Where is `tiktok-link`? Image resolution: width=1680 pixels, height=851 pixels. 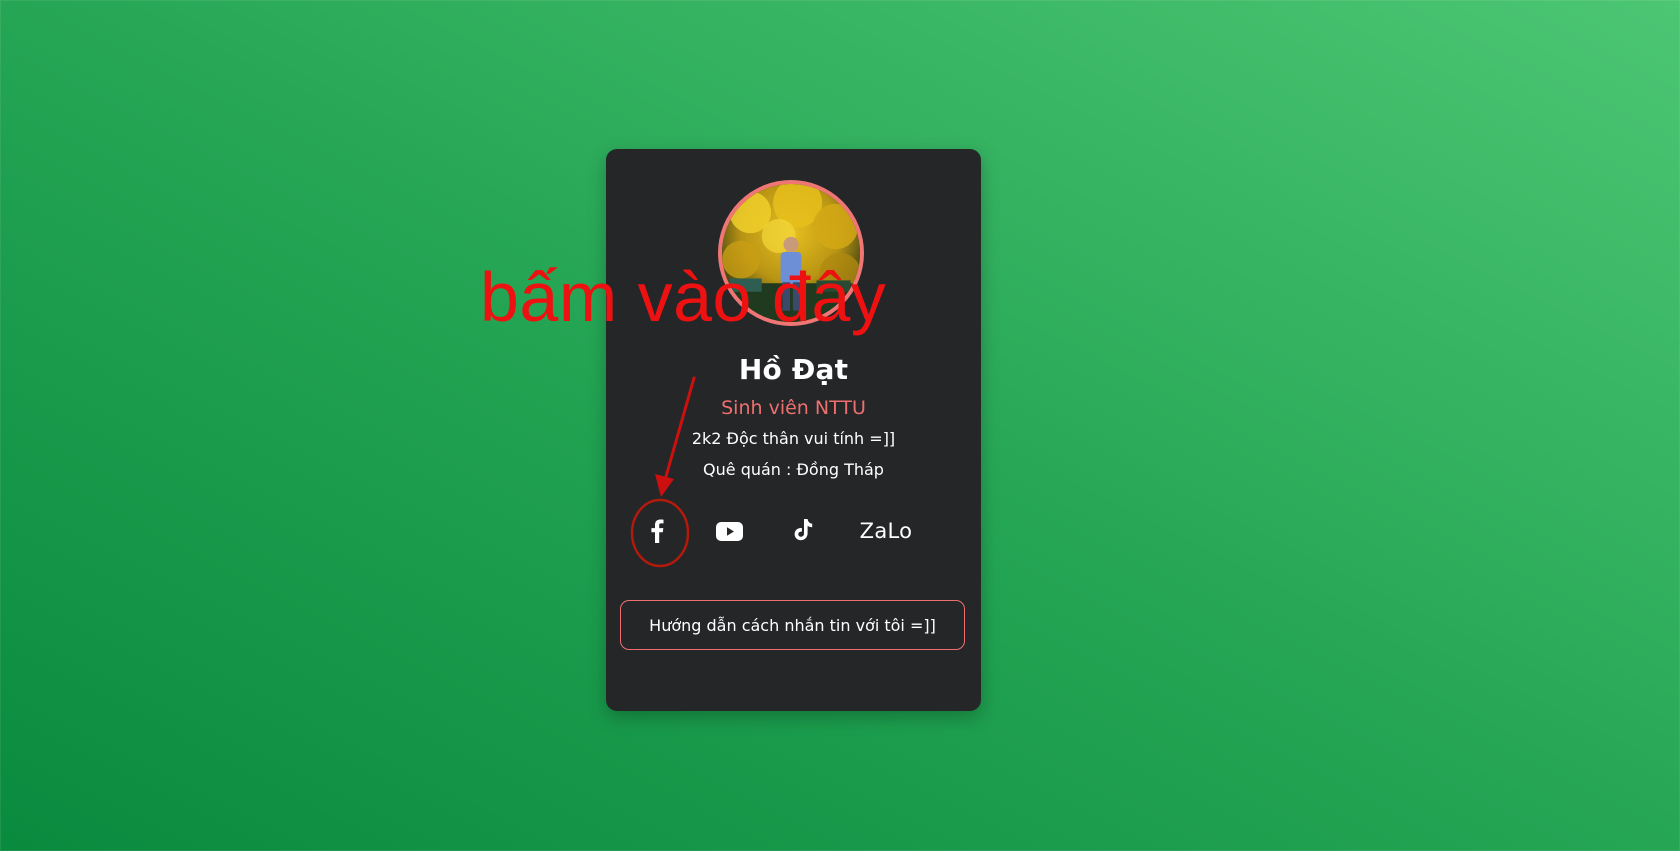 tiktok-link is located at coordinates (803, 531).